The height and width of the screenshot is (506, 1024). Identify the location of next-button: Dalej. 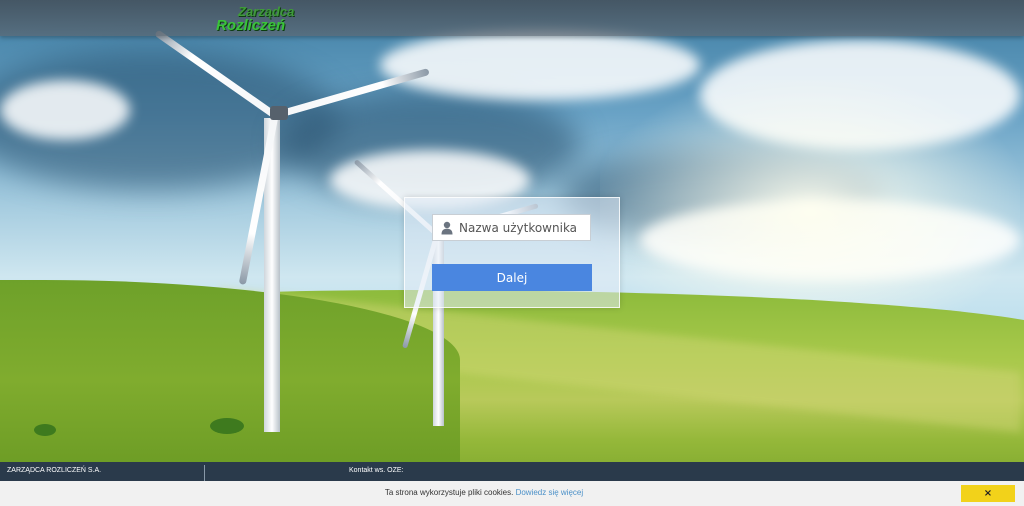
(512, 277).